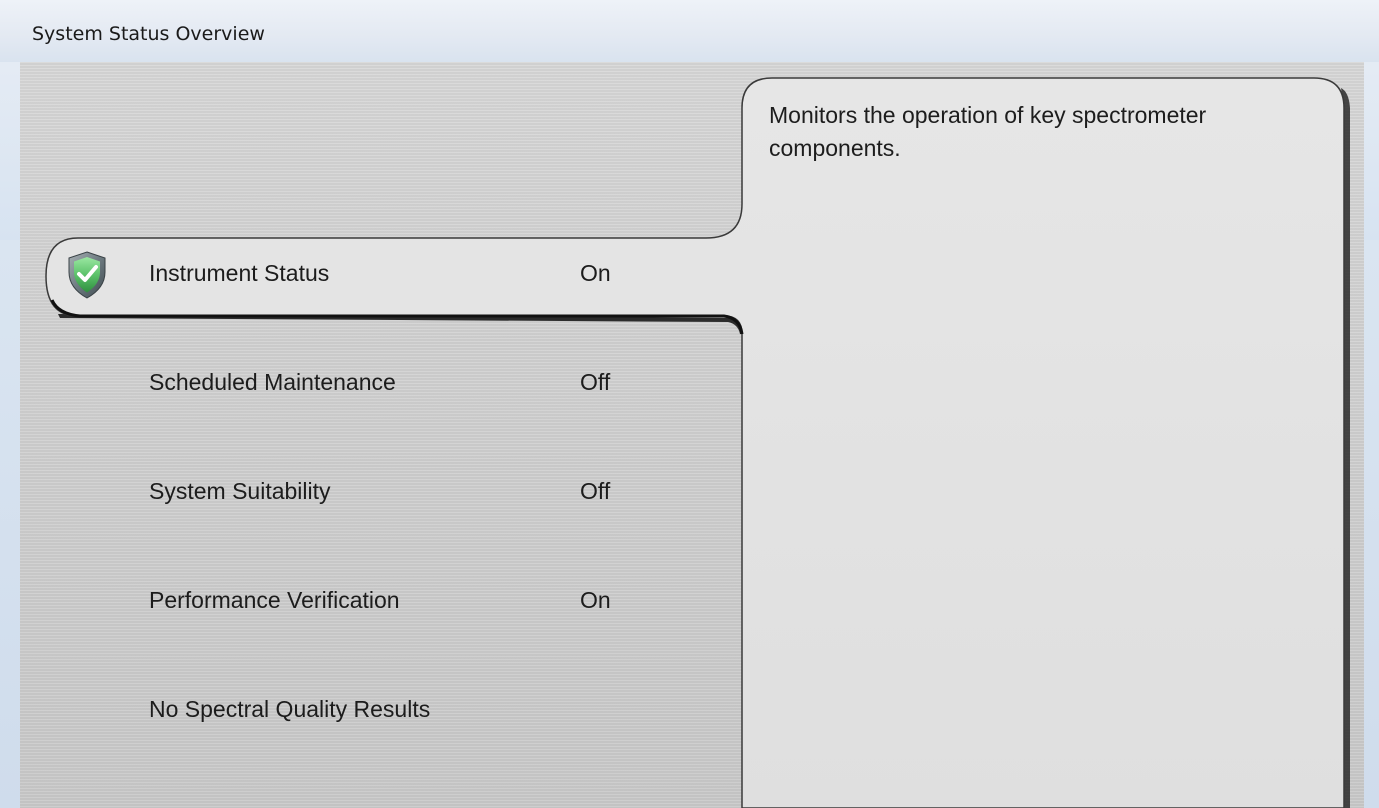  What do you see at coordinates (272, 382) in the screenshot?
I see `status-item-label: Scheduled Maintenance` at bounding box center [272, 382].